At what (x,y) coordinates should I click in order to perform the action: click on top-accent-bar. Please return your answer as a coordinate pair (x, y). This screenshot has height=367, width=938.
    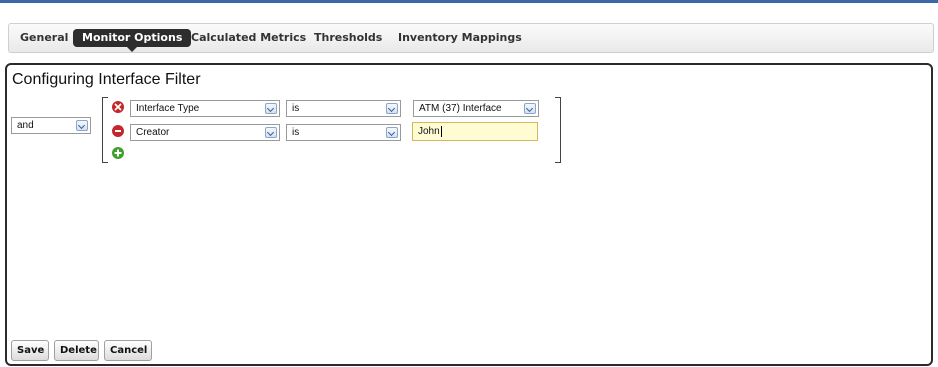
    Looking at the image, I should click on (469, 1).